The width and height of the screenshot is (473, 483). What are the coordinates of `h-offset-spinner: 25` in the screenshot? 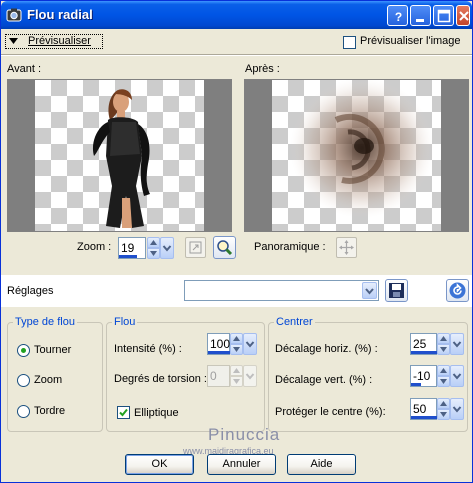 It's located at (437, 344).